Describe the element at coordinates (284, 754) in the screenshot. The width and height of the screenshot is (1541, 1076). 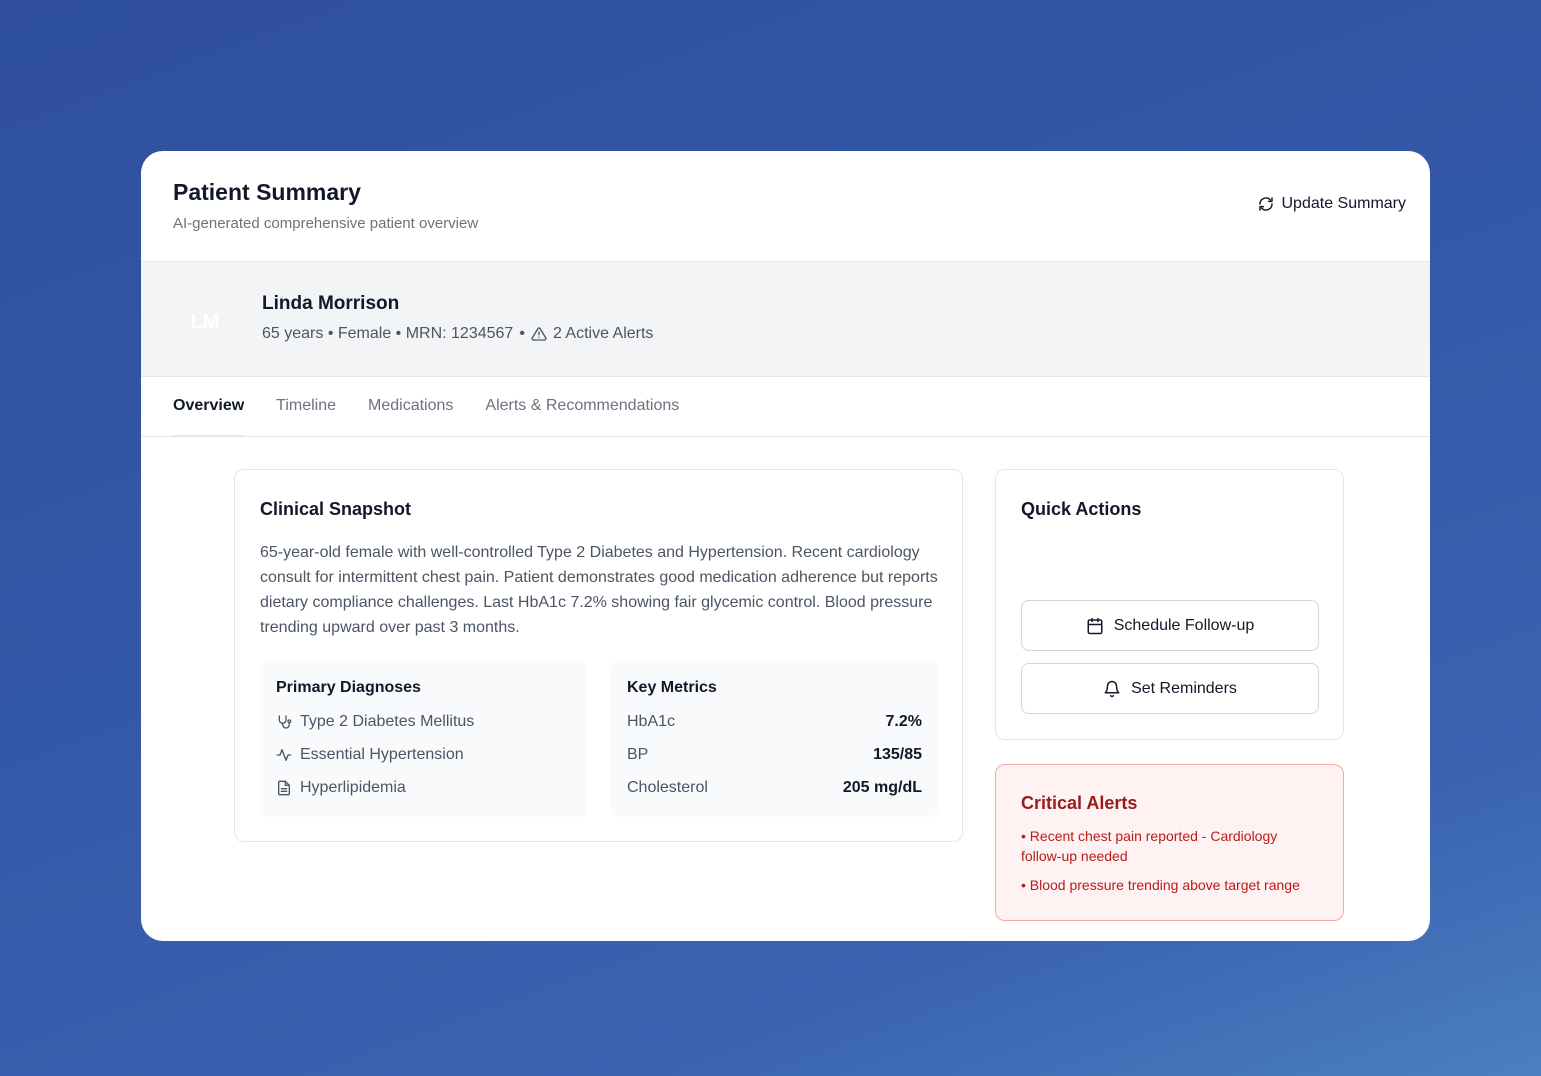
I see `activity-icon` at that location.